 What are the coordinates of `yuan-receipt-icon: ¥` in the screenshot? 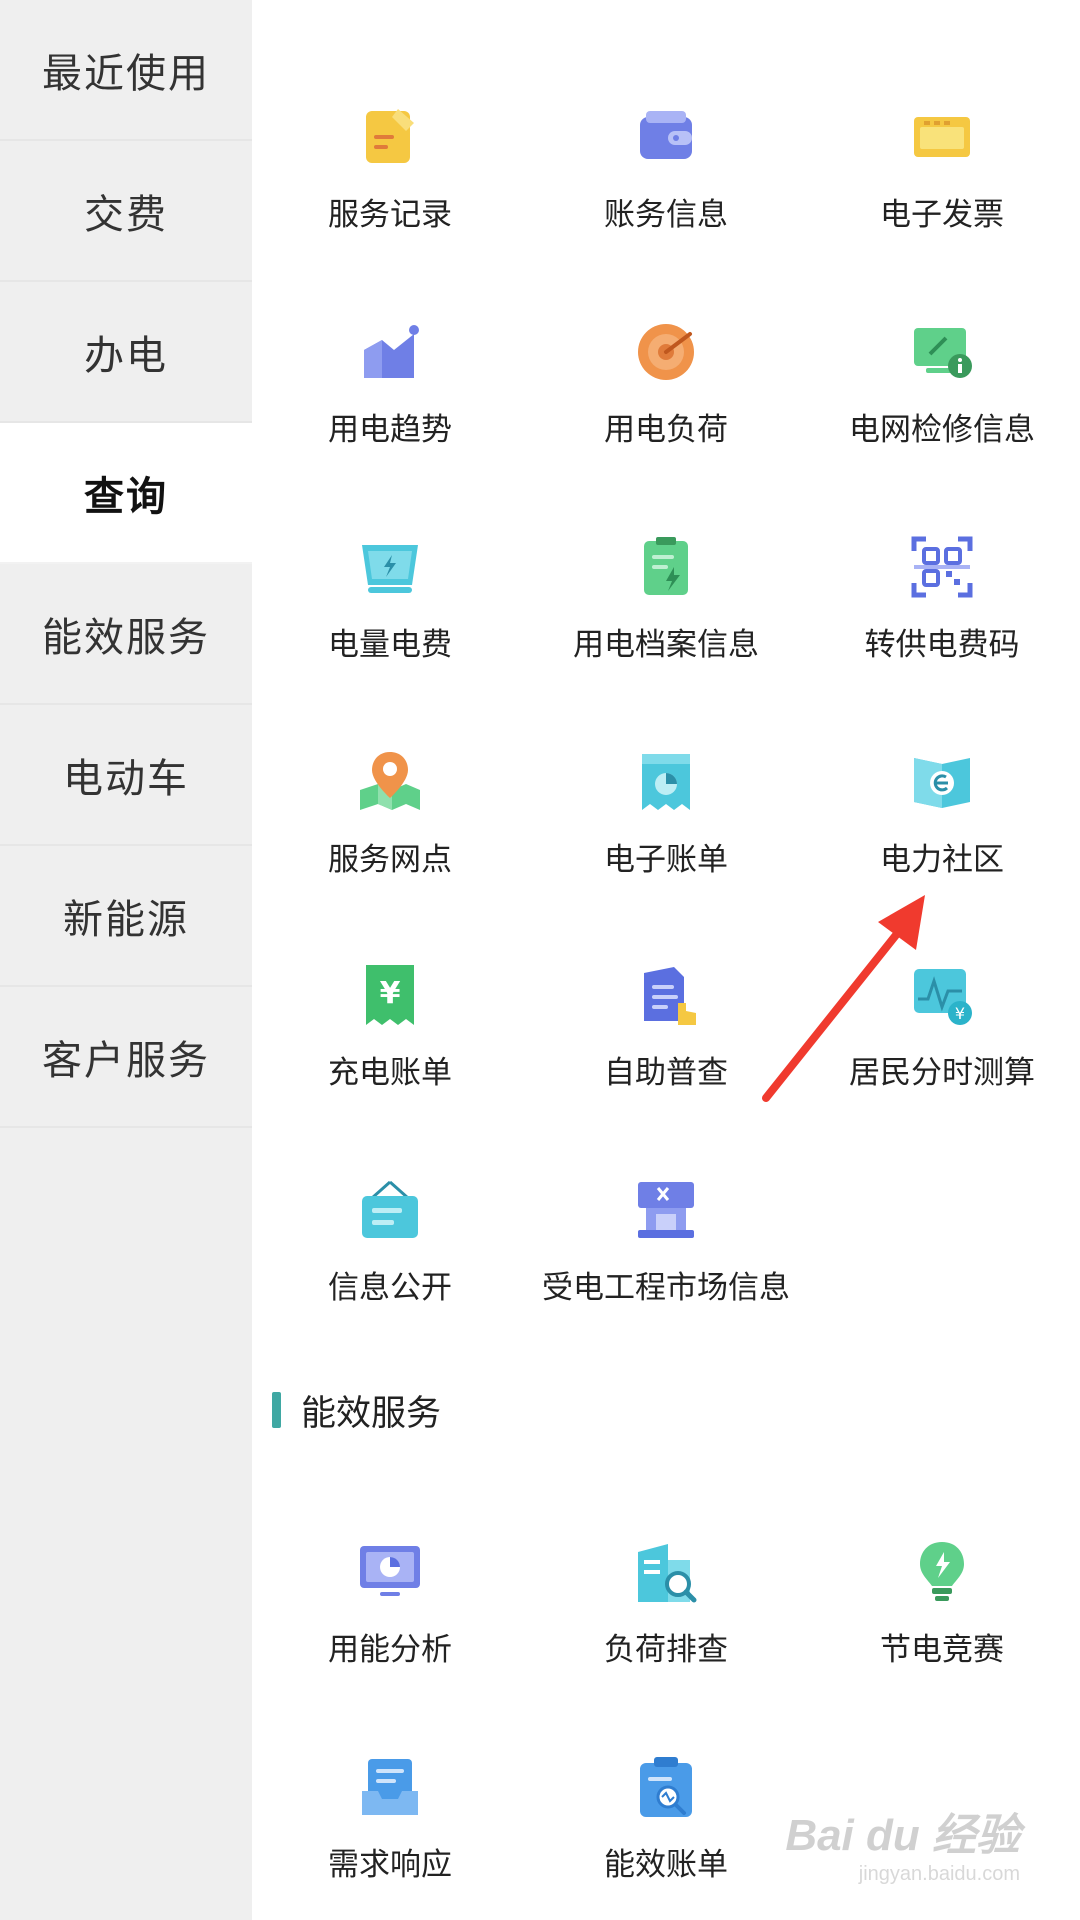 It's located at (390, 995).